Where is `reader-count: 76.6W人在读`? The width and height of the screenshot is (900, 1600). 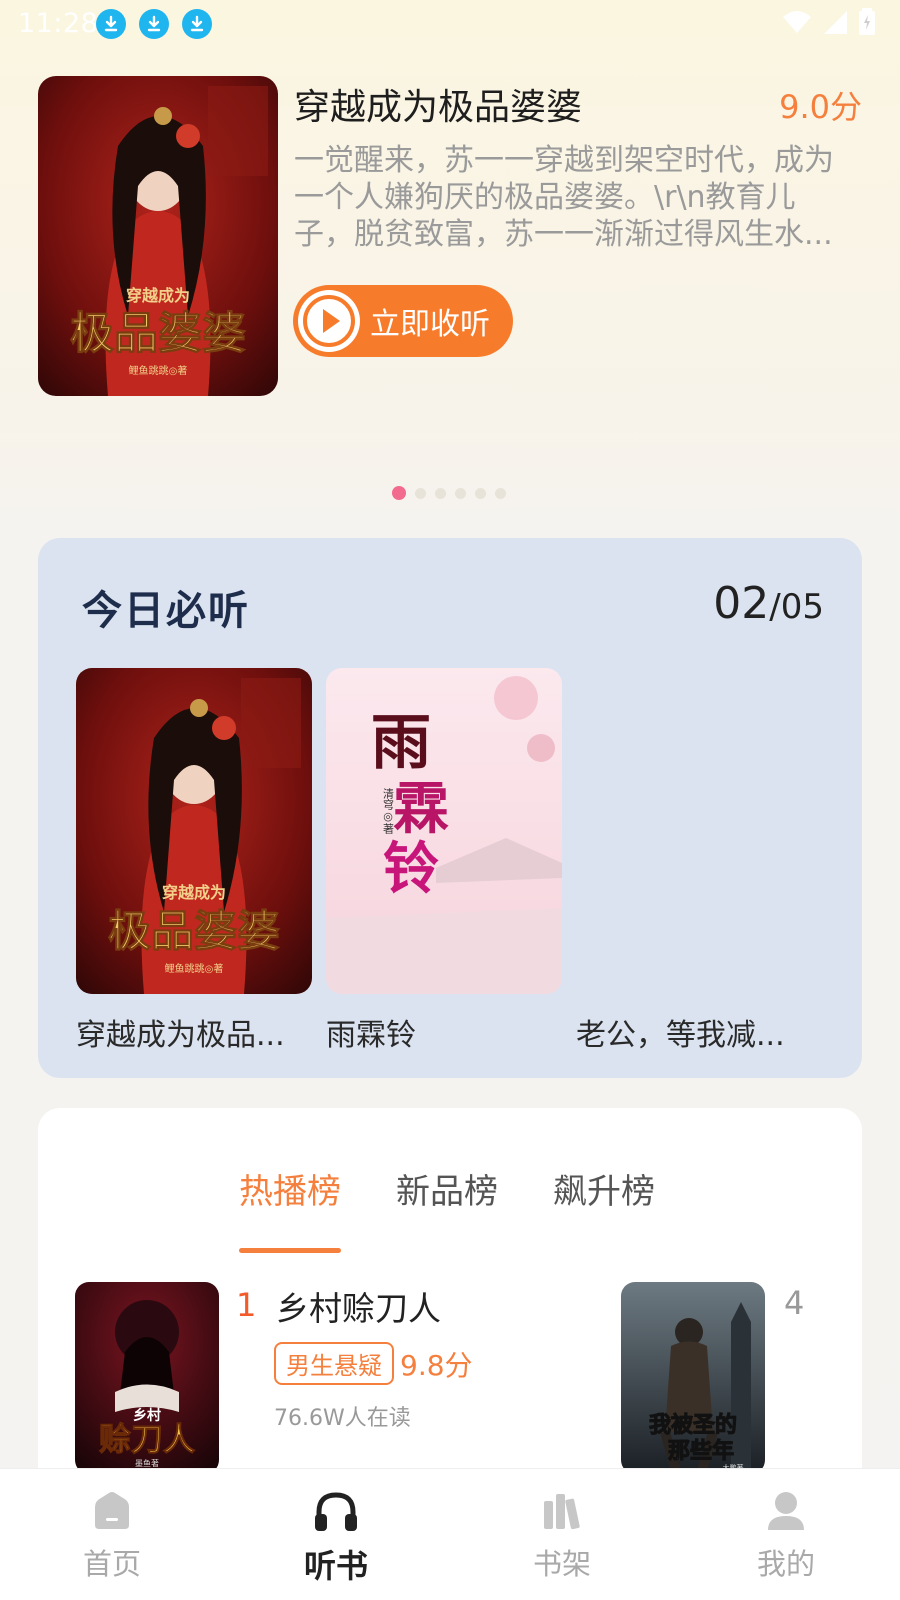 reader-count: 76.6W人在读 is located at coordinates (342, 1418).